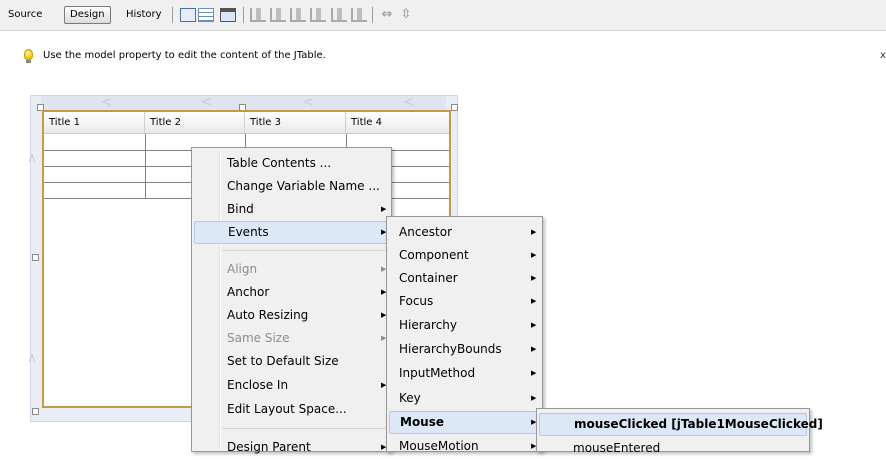 The width and height of the screenshot is (886, 460). Describe the element at coordinates (464, 446) in the screenshot. I see `menu-item-mouse-motion: MouseMotion ▶` at that location.